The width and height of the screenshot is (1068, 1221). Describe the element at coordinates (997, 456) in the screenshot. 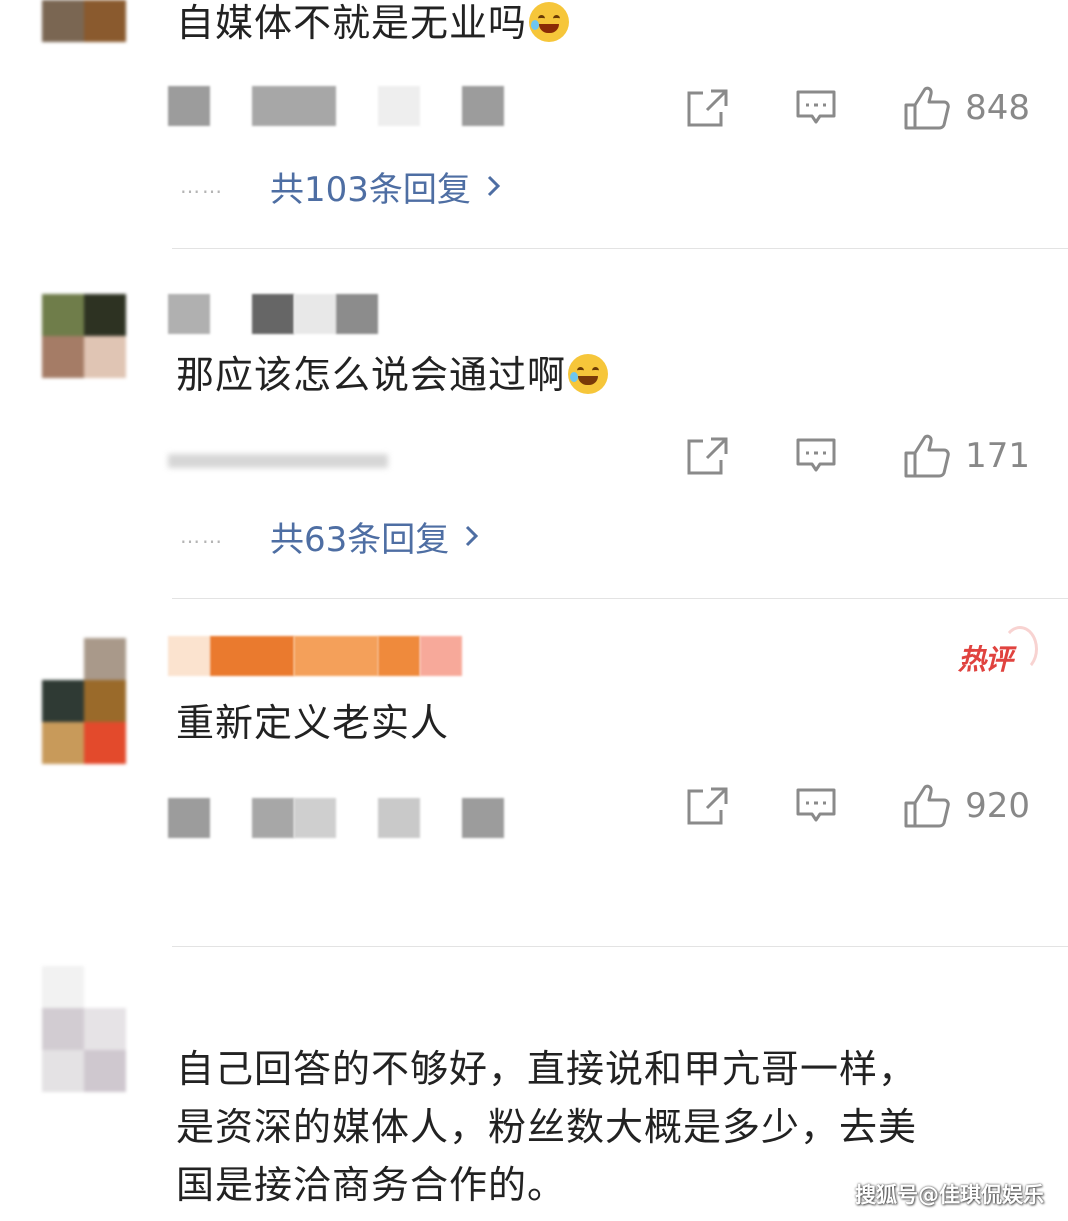

I see `like-count: 171` at that location.